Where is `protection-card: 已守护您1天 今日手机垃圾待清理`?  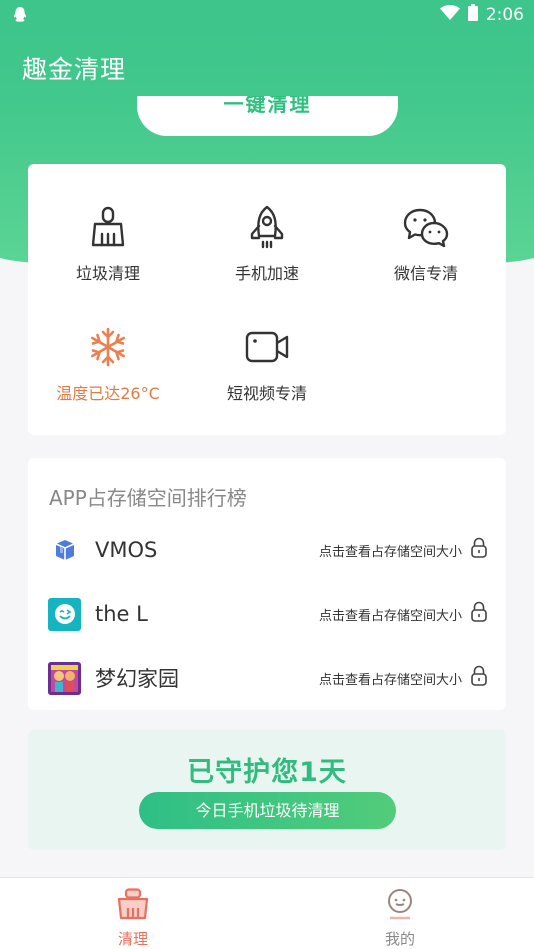 protection-card: 已守护您1天 今日手机垃圾待清理 is located at coordinates (267, 790).